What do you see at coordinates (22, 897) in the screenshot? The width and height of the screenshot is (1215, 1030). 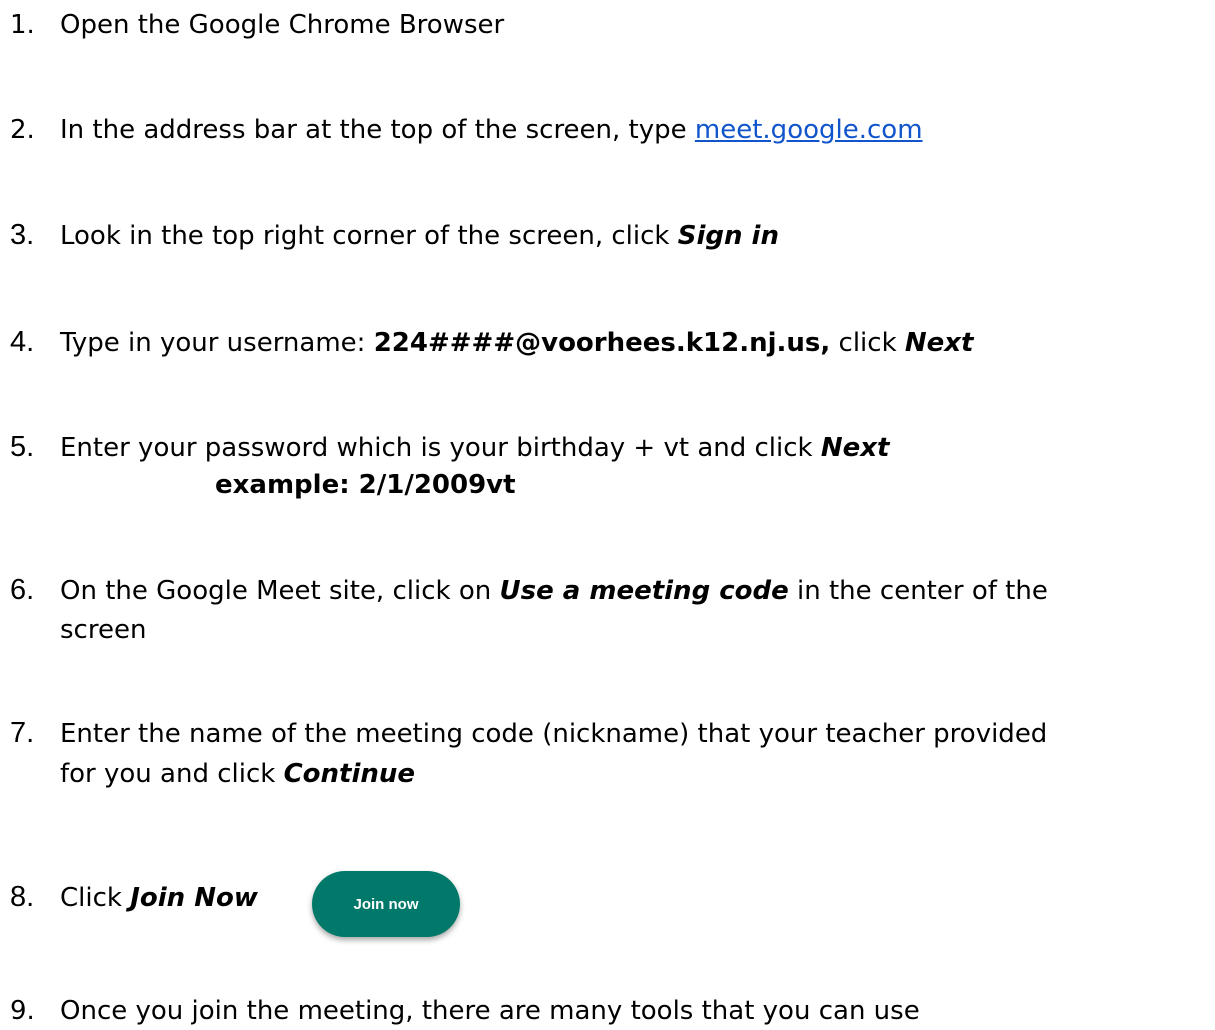 I see `step-number: 8.` at bounding box center [22, 897].